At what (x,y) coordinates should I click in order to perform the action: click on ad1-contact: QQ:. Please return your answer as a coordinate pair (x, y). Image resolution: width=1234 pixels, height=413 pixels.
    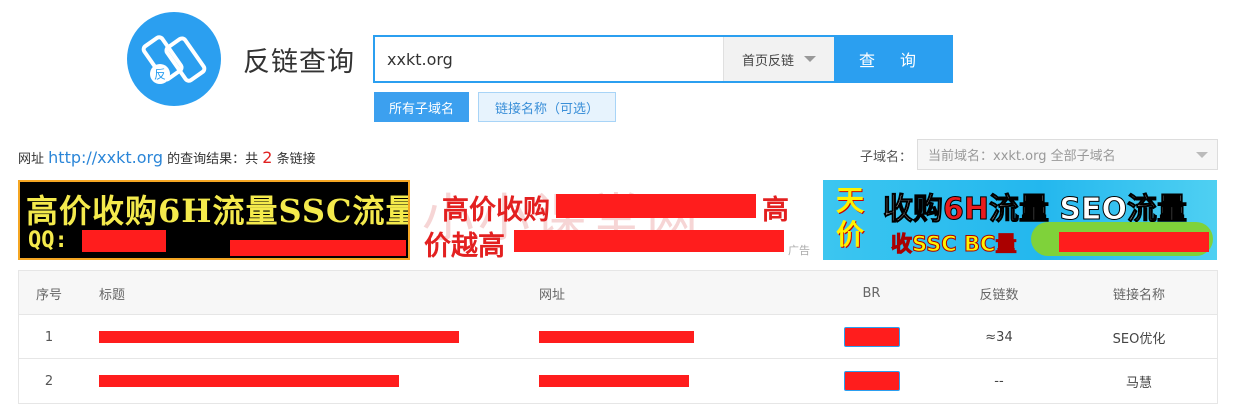
    Looking at the image, I should click on (48, 240).